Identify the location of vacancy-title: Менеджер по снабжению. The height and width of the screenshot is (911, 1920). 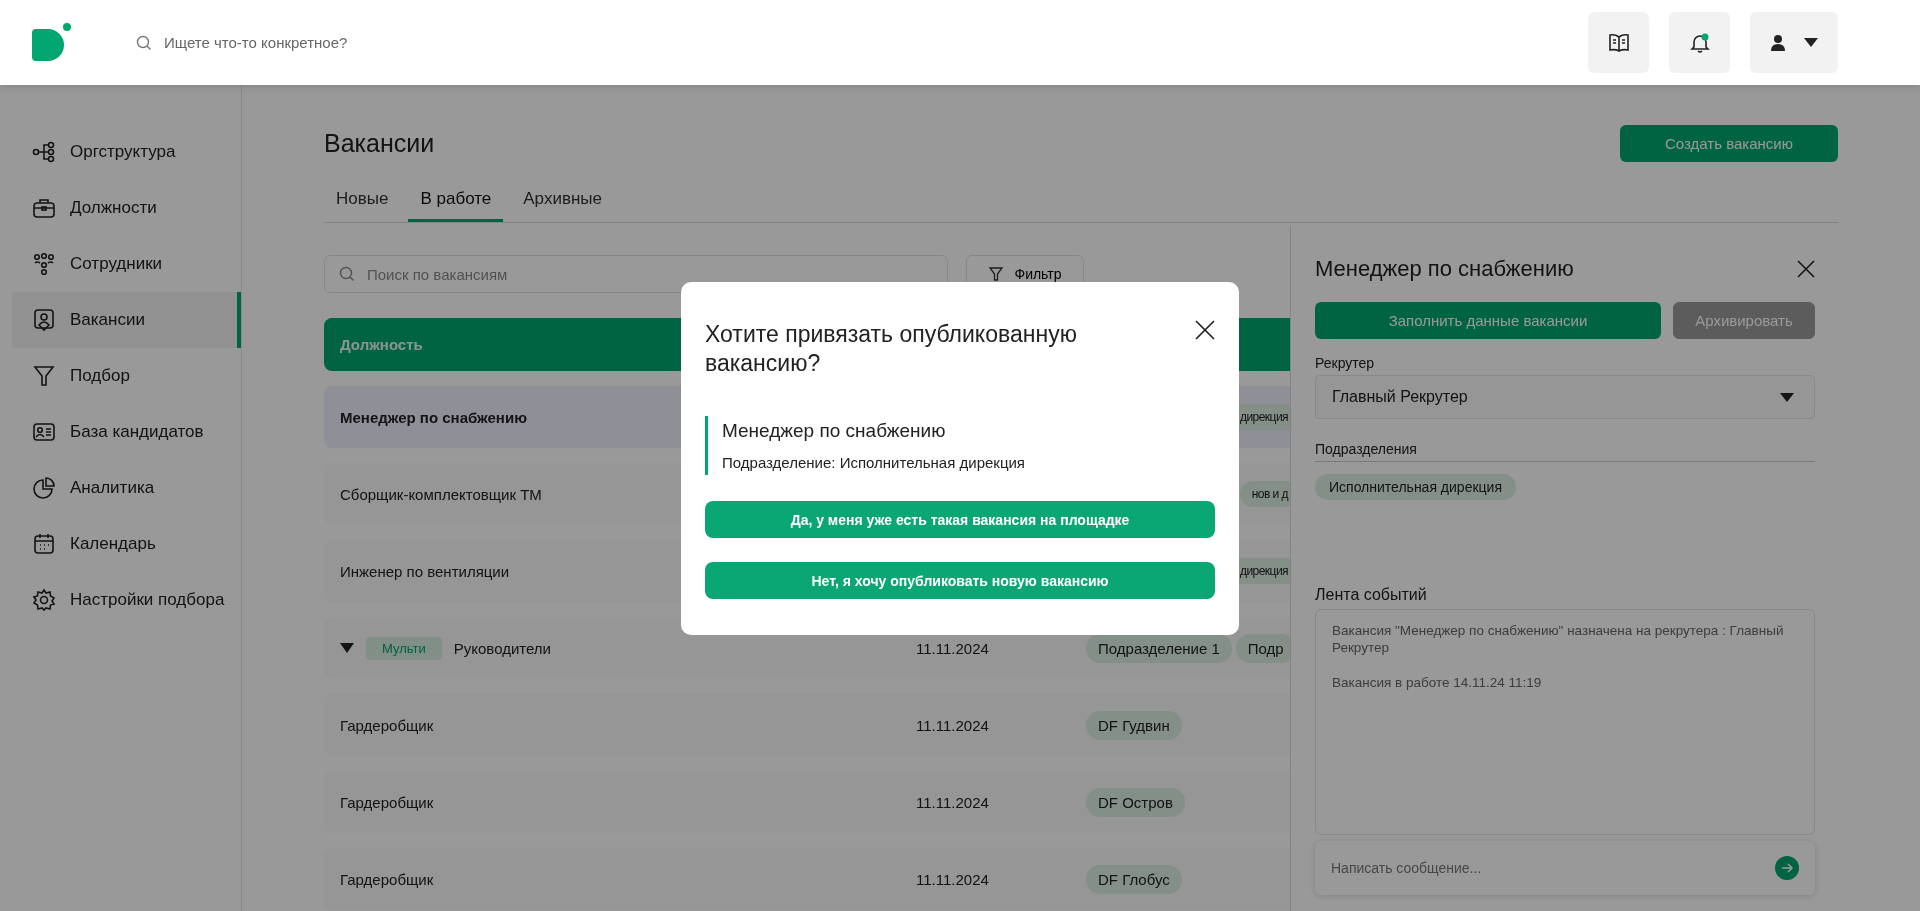
(834, 431).